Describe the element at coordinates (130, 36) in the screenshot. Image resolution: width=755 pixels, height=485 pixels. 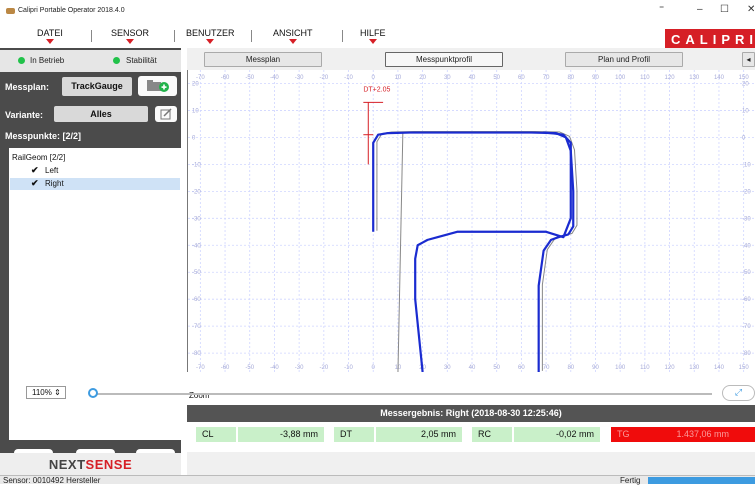
I see `menu-sensor: SENSOR` at that location.